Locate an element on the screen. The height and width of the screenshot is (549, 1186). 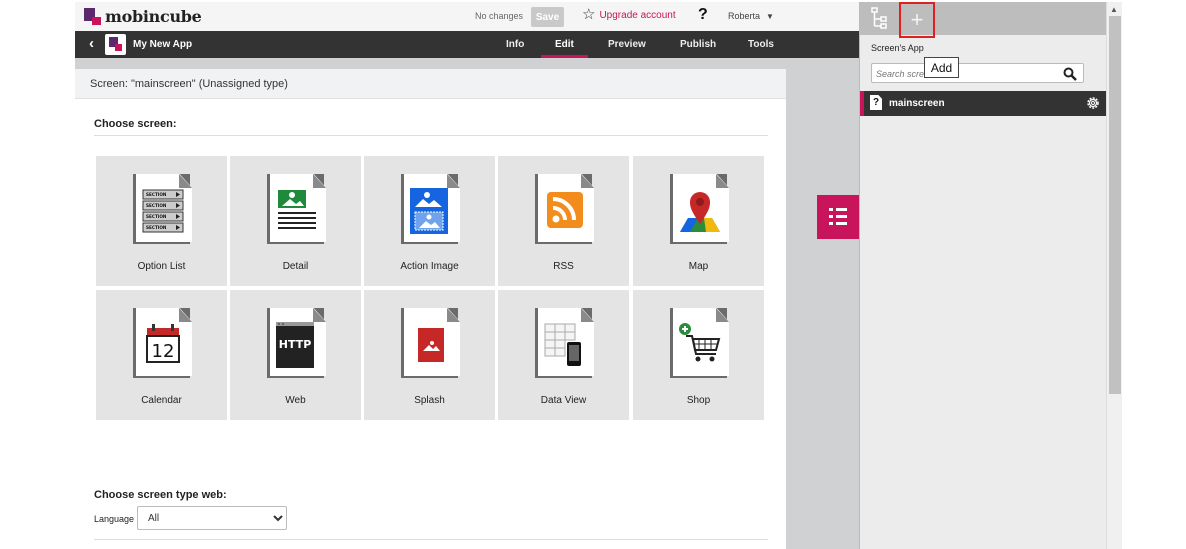
user-name: Roberta is located at coordinates (744, 16).